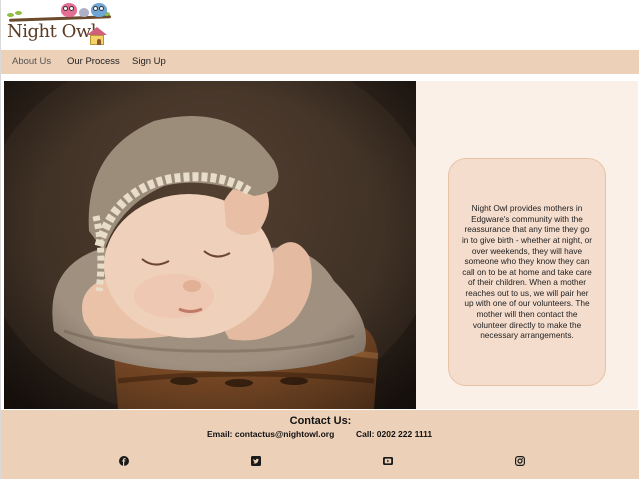 This screenshot has width=639, height=479. I want to click on baby-owl-icon, so click(84, 12).